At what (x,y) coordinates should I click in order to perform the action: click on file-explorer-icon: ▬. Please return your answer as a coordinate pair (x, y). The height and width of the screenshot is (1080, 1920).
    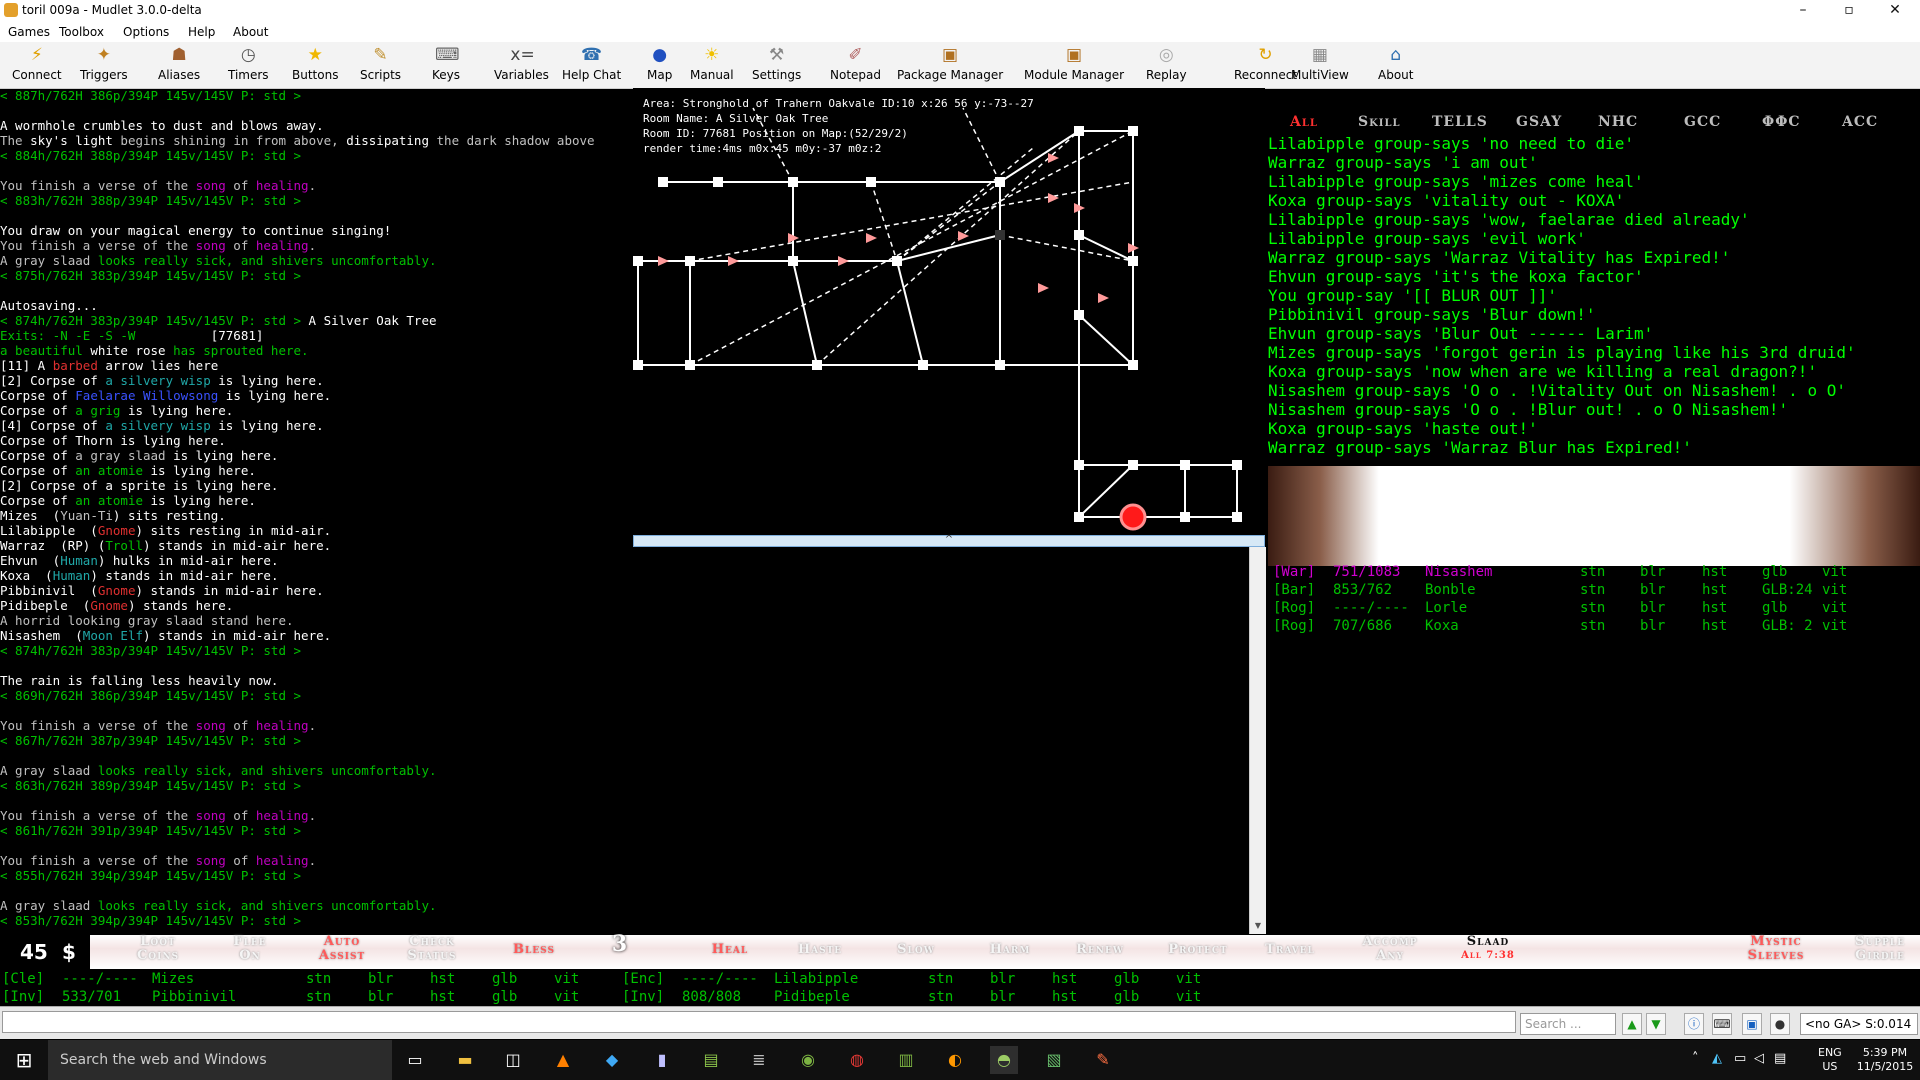
    Looking at the image, I should click on (465, 1060).